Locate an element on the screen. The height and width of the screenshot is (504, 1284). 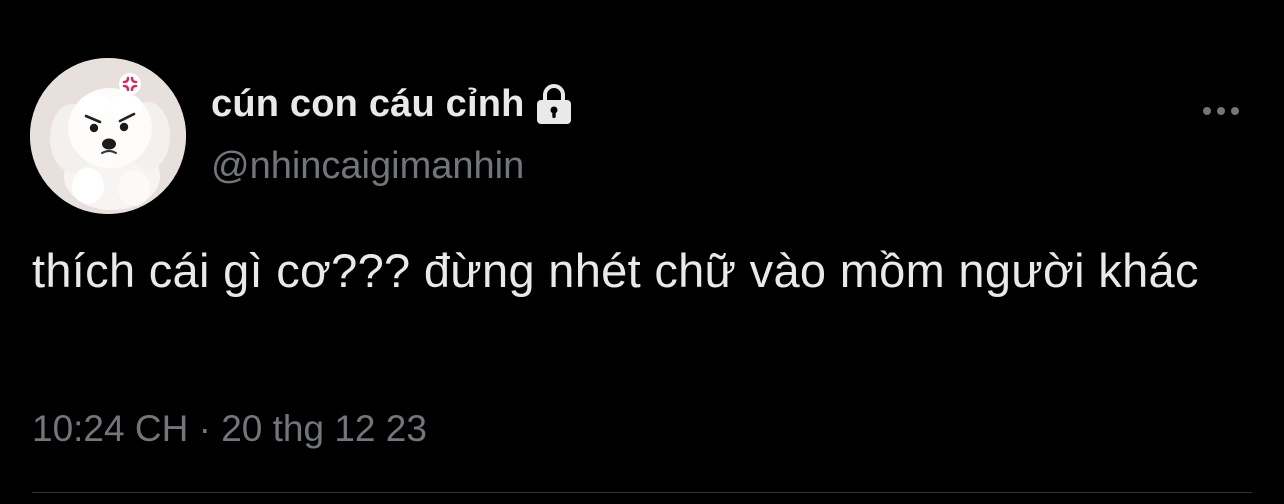
author-handle: @nhincaigimanhin is located at coordinates (367, 166).